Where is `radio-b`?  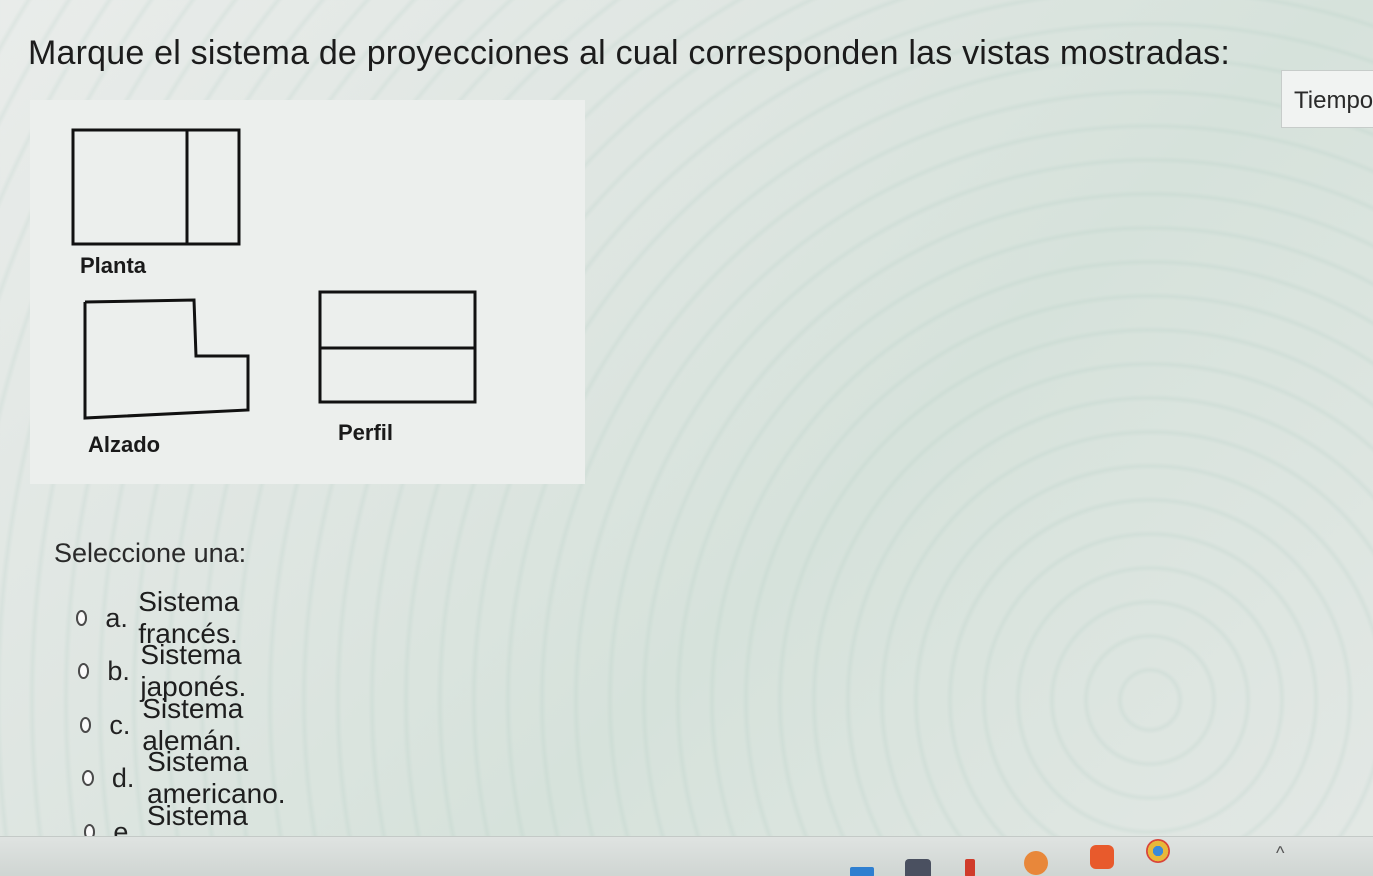 radio-b is located at coordinates (84, 671).